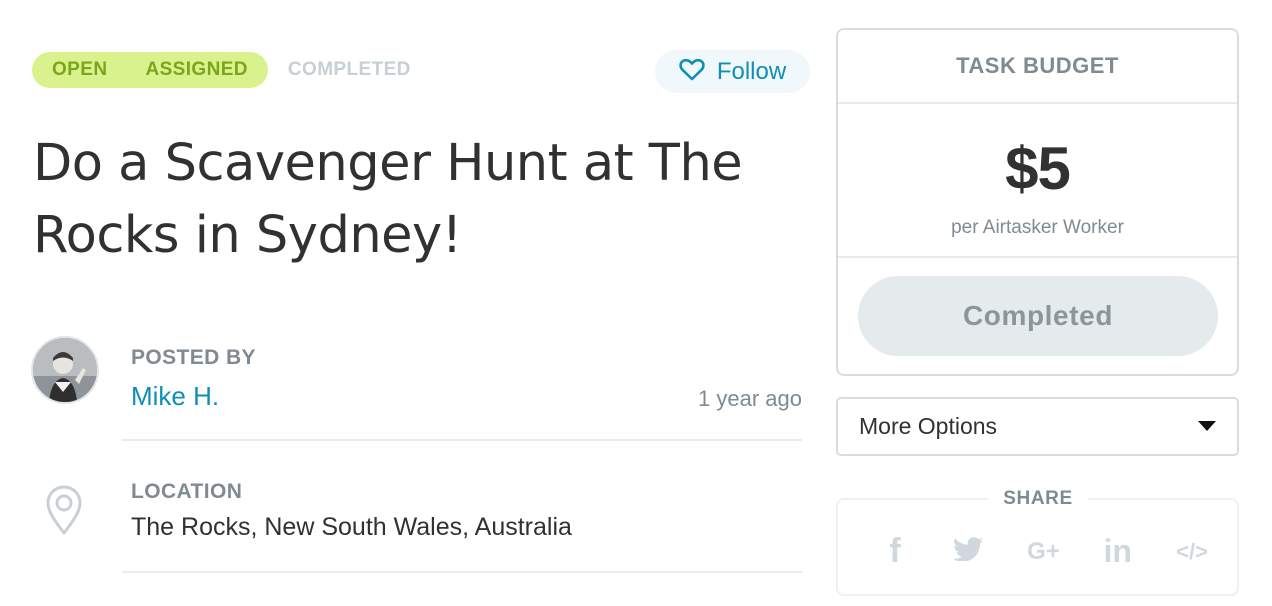  What do you see at coordinates (196, 69) in the screenshot?
I see `status-assigned: ASSIGNED` at bounding box center [196, 69].